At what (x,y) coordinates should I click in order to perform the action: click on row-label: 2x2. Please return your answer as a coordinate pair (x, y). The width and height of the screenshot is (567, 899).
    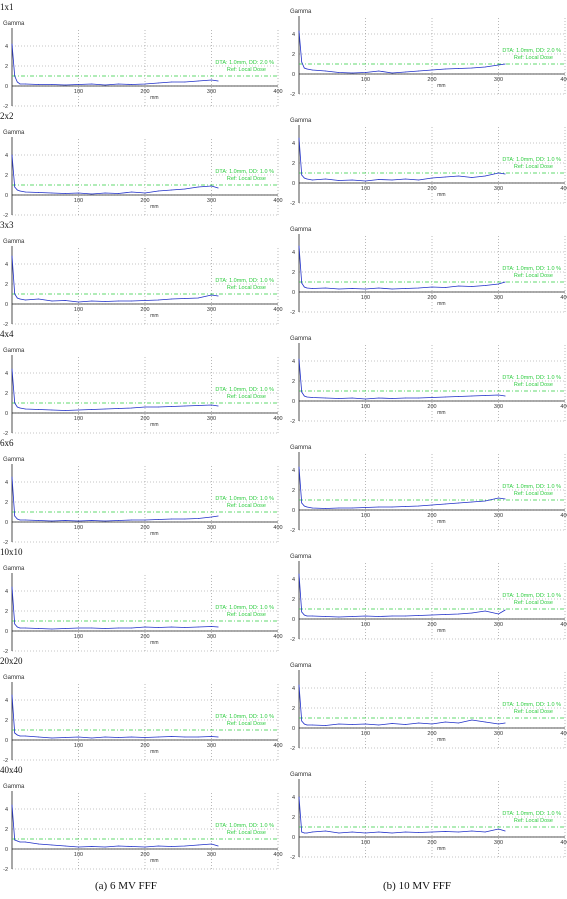
    Looking at the image, I should click on (7, 116).